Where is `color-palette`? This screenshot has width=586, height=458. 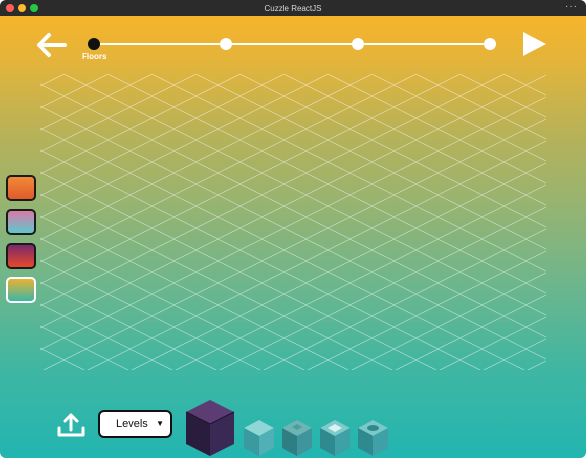 color-palette is located at coordinates (21, 243).